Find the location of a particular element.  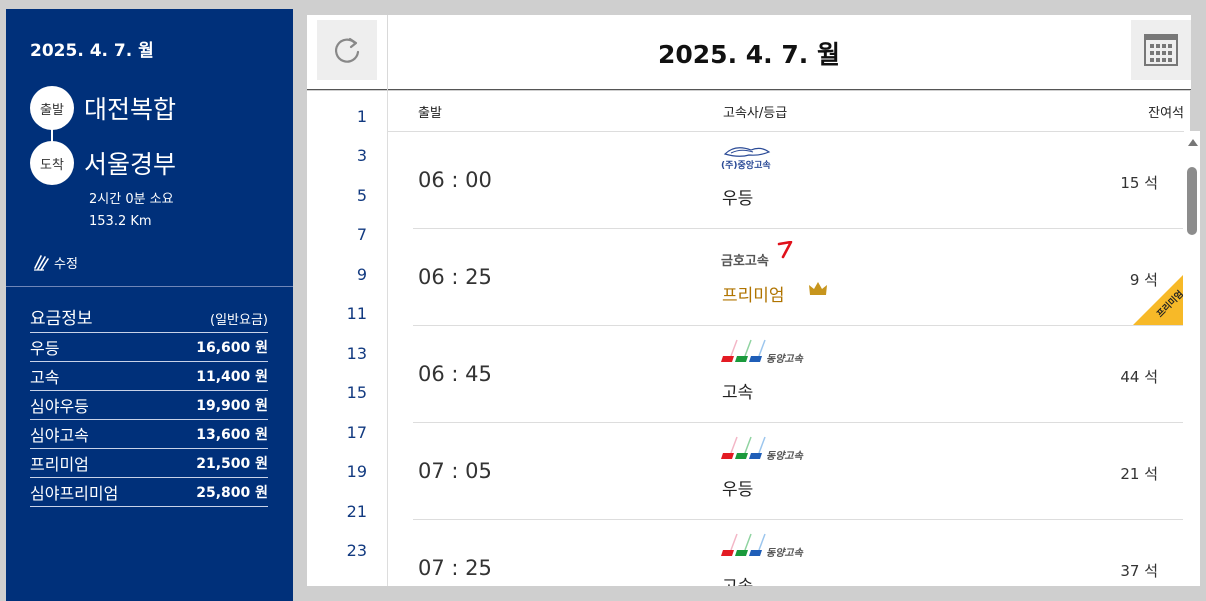

hour-link: 7 is located at coordinates (362, 234).